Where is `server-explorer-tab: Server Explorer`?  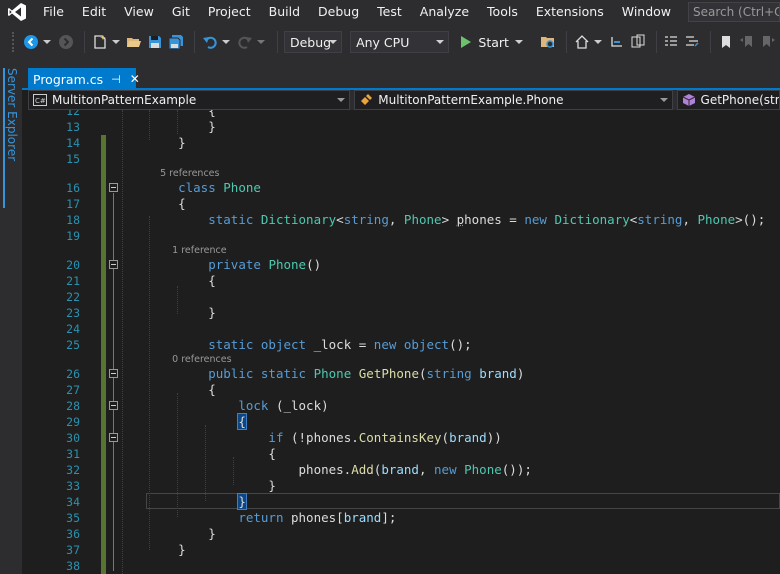 server-explorer-tab: Server Explorer is located at coordinates (11, 138).